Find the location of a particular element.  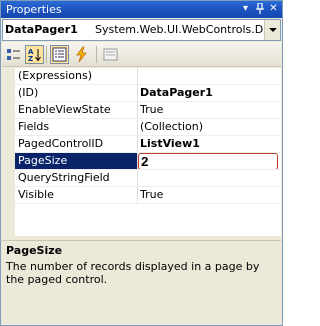

categorized-icon is located at coordinates (13, 54).